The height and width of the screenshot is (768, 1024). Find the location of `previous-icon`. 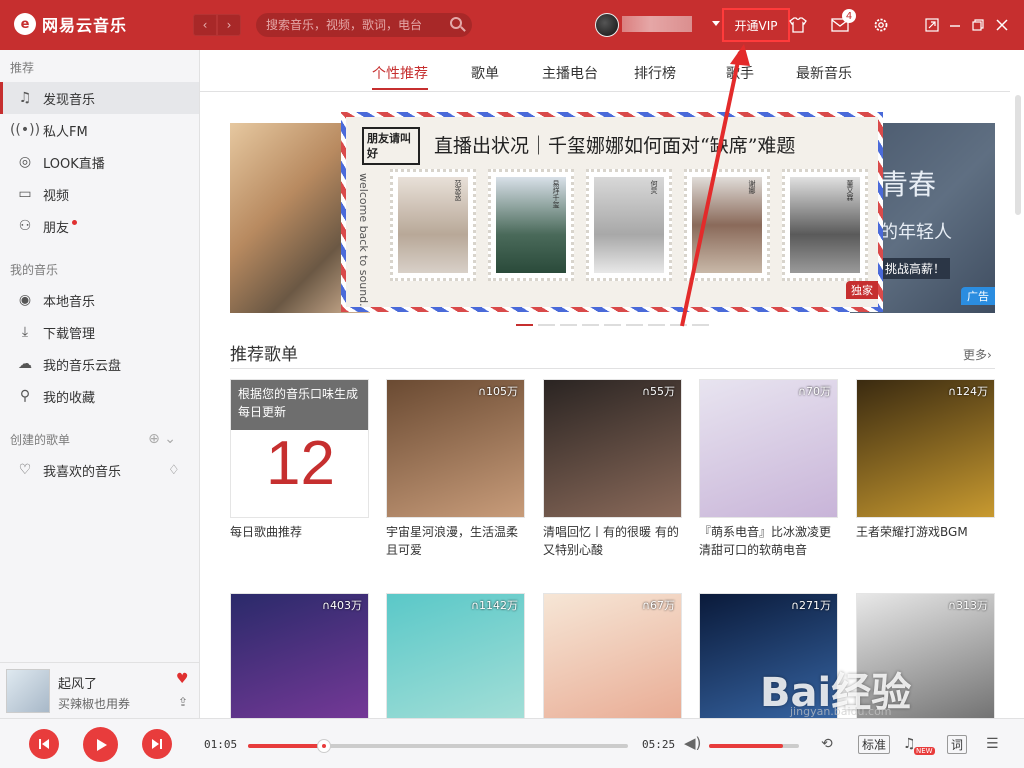

previous-icon is located at coordinates (44, 744).